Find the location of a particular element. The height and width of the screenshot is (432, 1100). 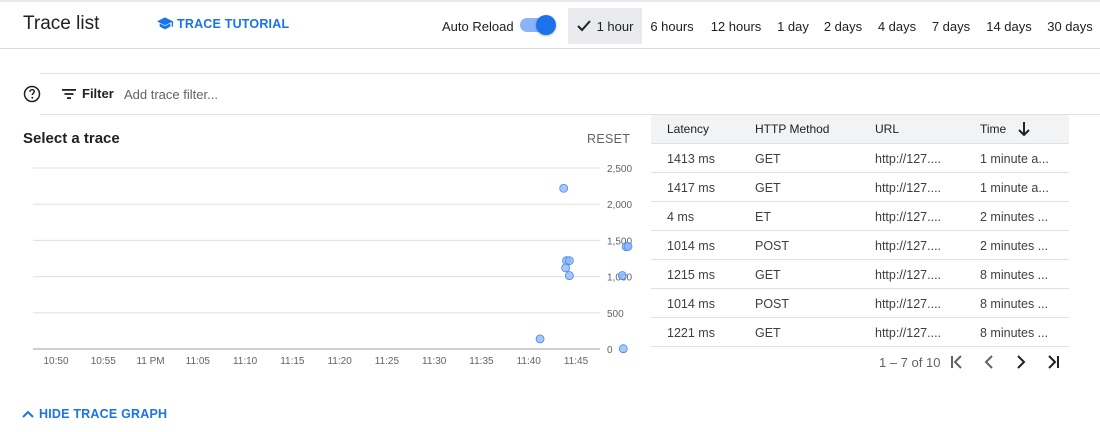

range-12-hours: 12 hours is located at coordinates (736, 26).